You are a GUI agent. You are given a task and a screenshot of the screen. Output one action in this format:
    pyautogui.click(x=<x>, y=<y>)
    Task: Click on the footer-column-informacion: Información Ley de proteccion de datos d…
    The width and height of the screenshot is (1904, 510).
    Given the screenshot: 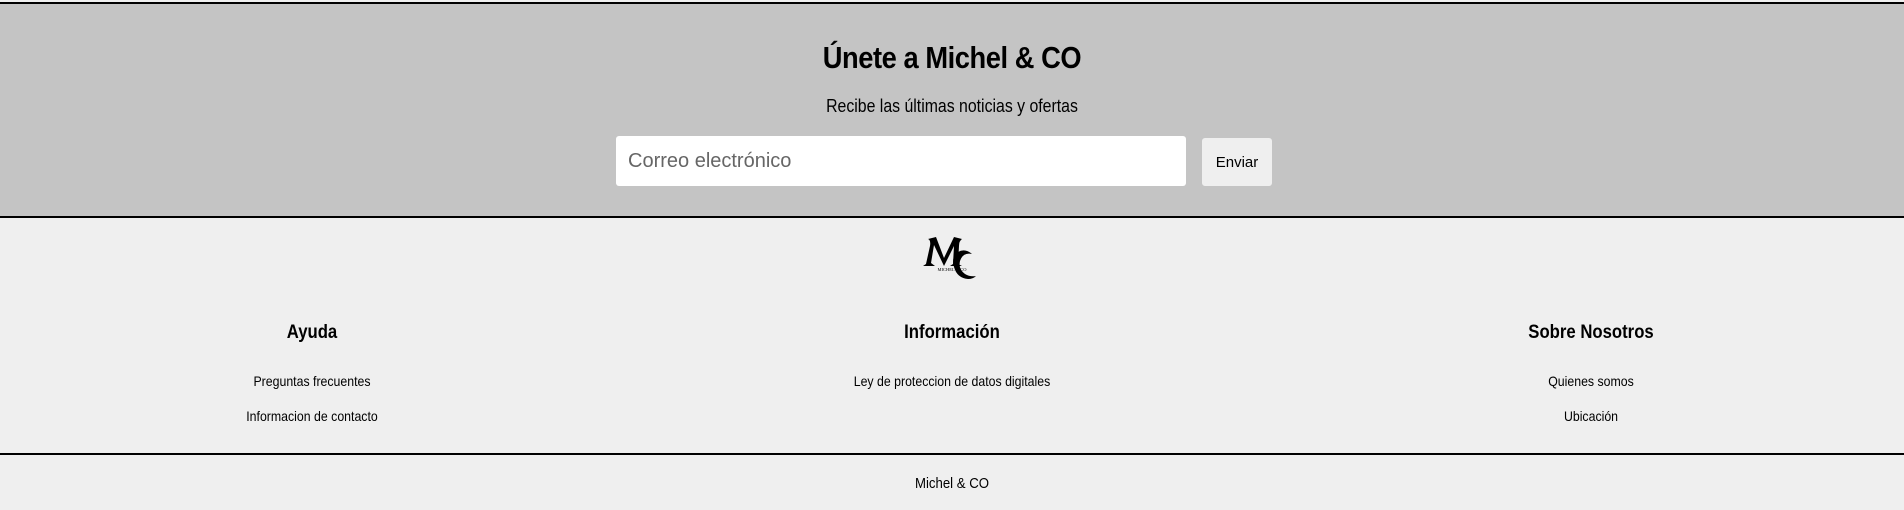 What is the action you would take?
    pyautogui.click(x=952, y=356)
    